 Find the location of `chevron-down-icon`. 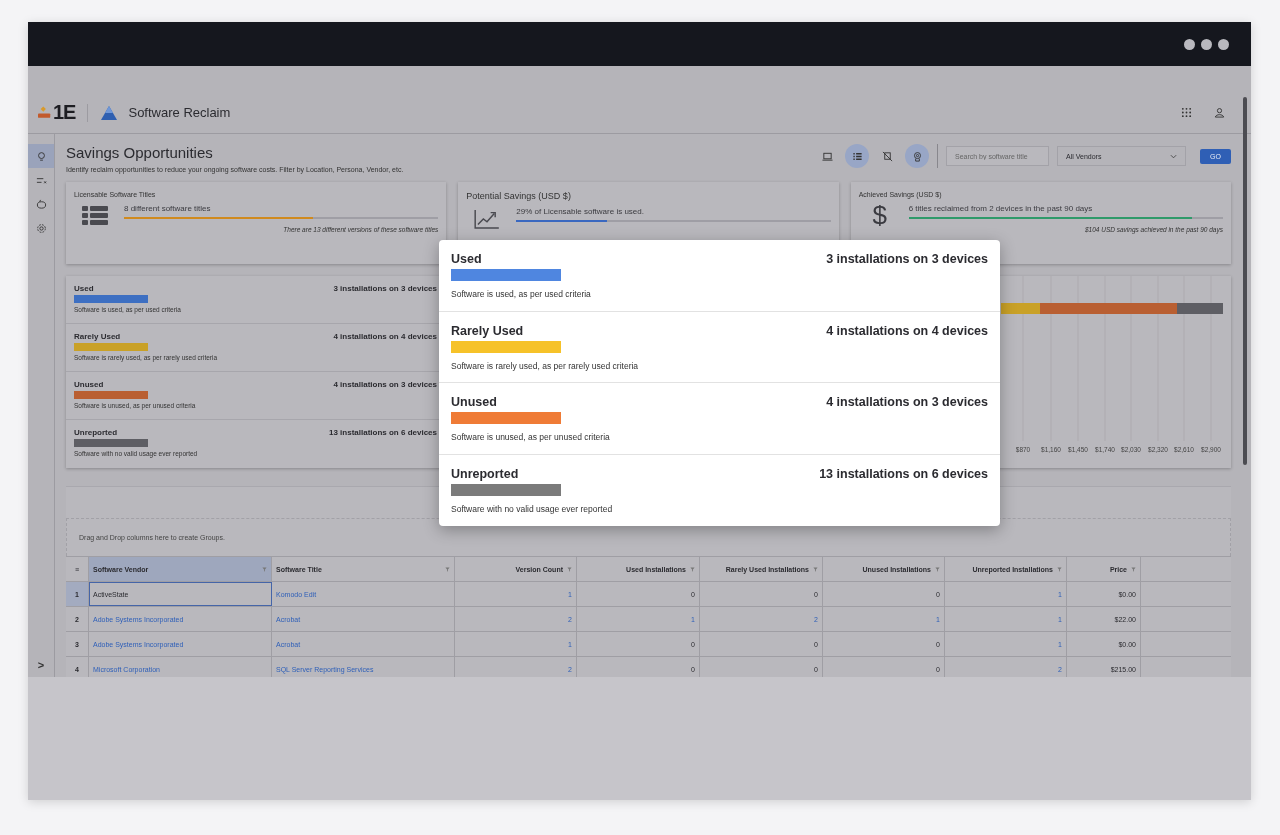

chevron-down-icon is located at coordinates (1173, 156).